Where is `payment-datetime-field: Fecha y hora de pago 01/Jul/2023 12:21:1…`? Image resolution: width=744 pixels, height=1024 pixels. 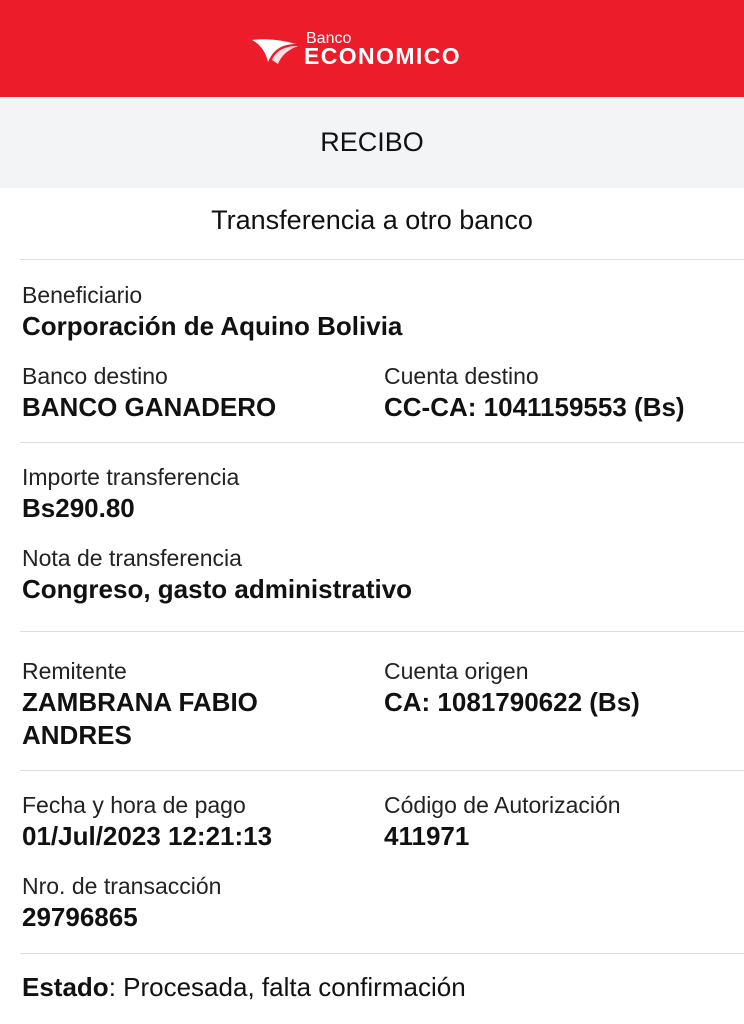 payment-datetime-field: Fecha y hora de pago 01/Jul/2023 12:21:1… is located at coordinates (147, 821).